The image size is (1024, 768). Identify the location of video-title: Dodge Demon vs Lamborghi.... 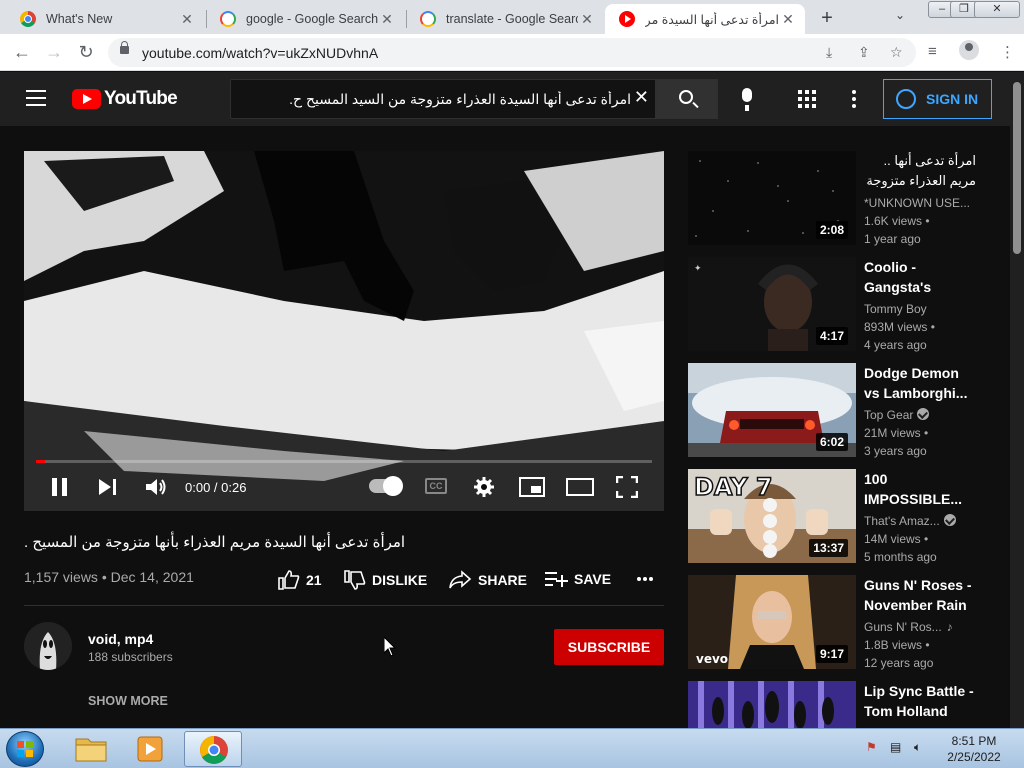
(920, 383).